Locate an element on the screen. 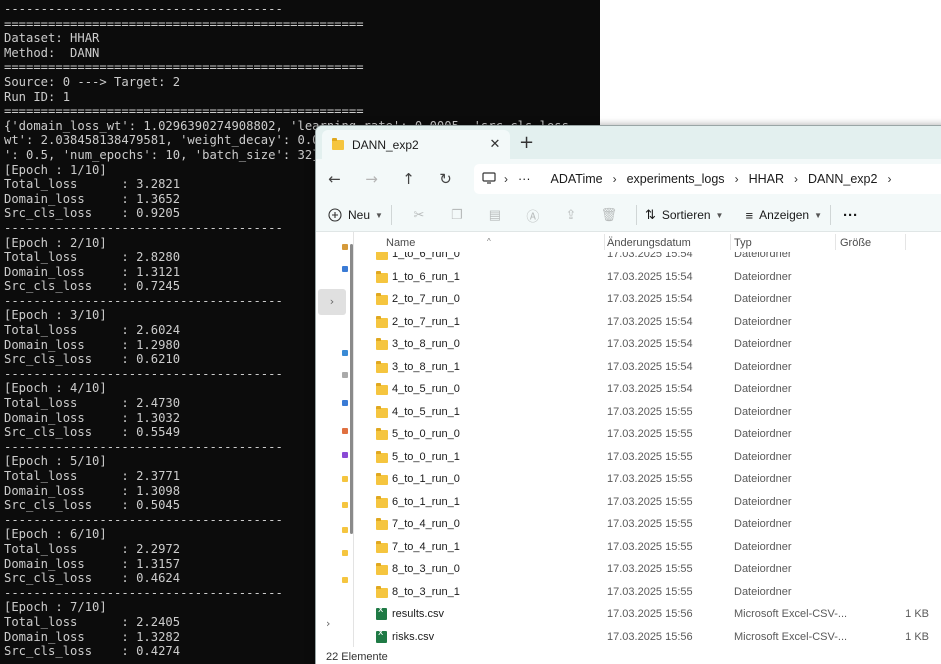 This screenshot has width=941, height=664. close-tab-icon: ✕ is located at coordinates (495, 144).